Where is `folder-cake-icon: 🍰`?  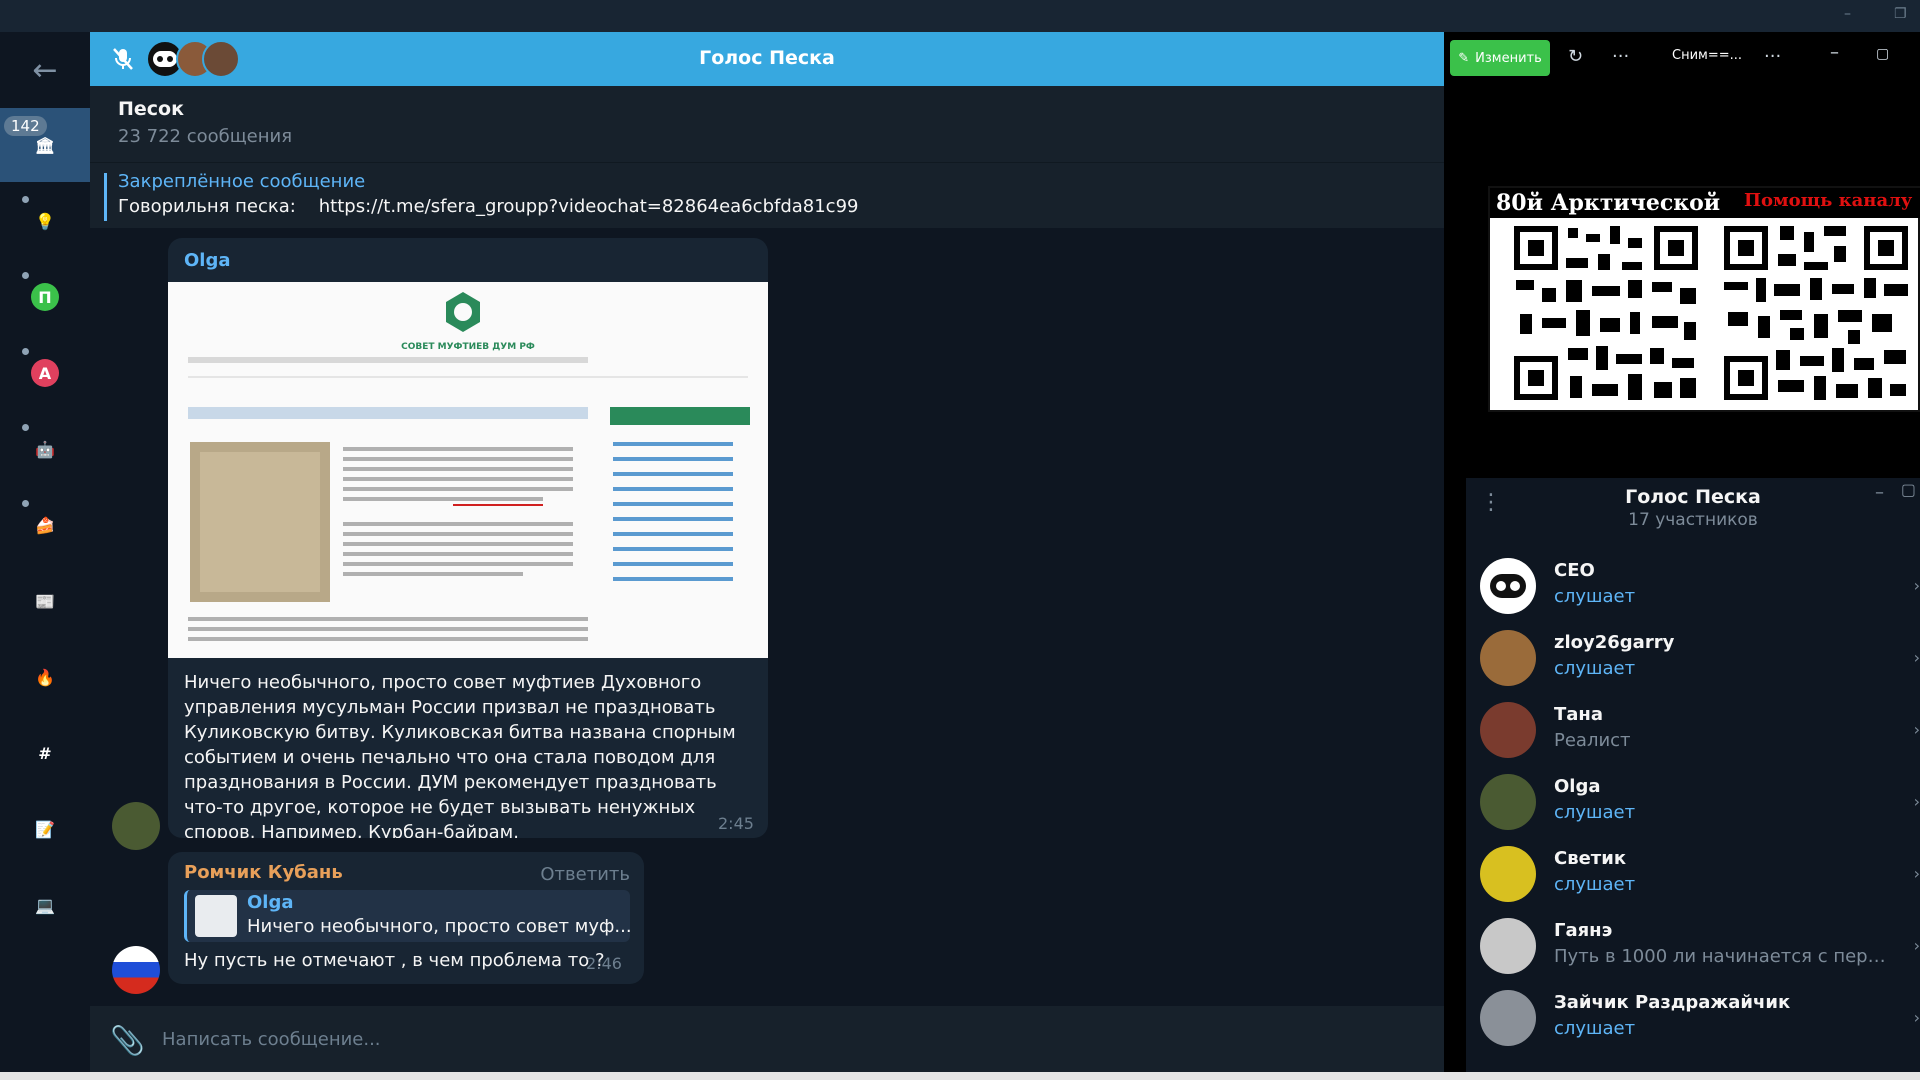
folder-cake-icon: 🍰 is located at coordinates (45, 525).